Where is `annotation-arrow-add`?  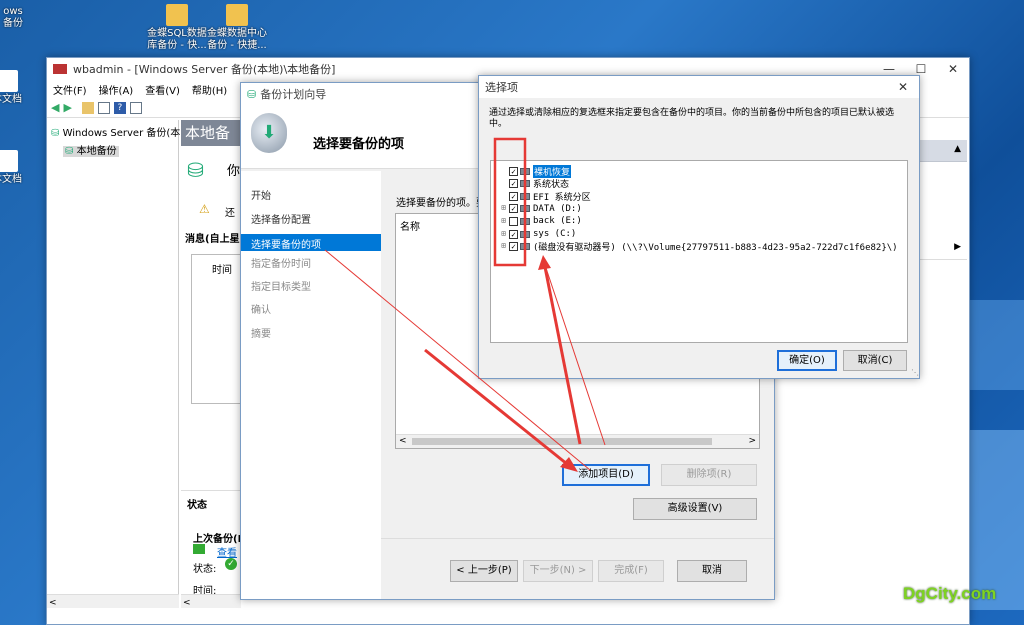
annotation-arrow-add is located at coordinates (498, 409).